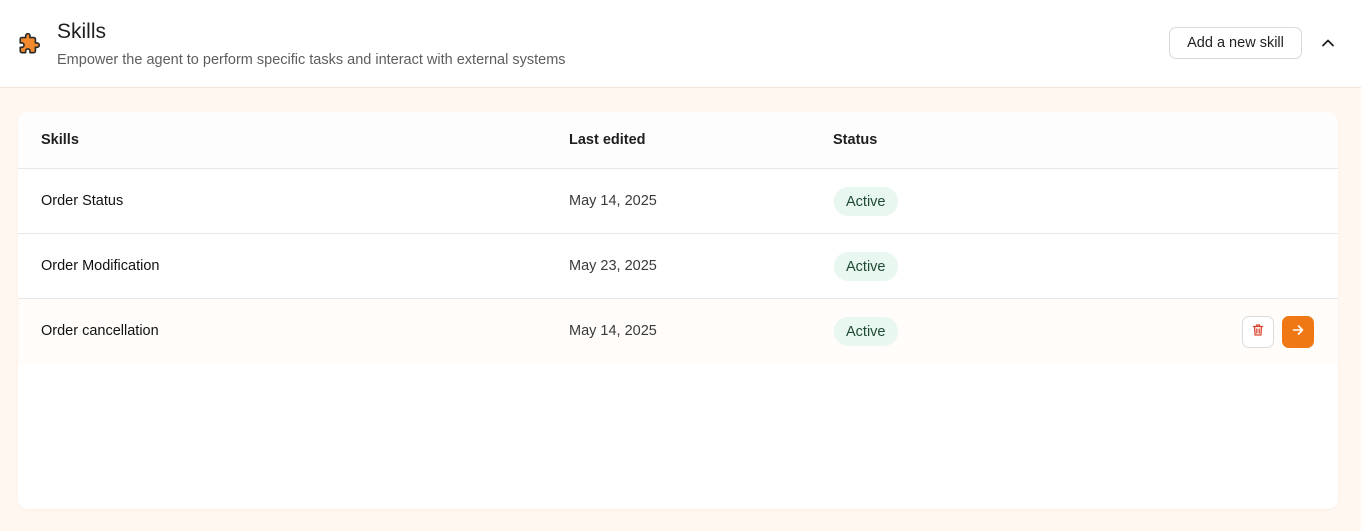  I want to click on last-edited-date: May 23, 2025, so click(613, 266).